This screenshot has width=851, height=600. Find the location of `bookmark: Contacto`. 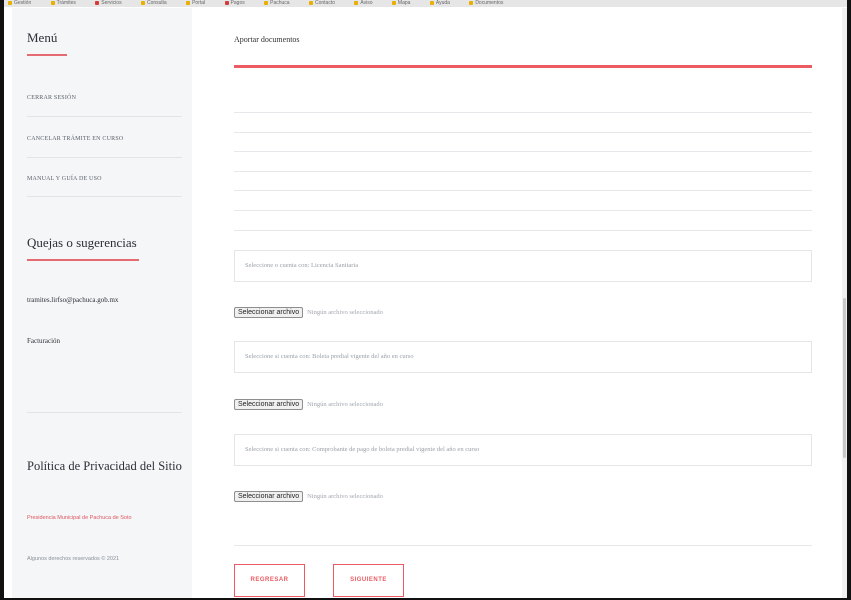

bookmark: Contacto is located at coordinates (320, 3).